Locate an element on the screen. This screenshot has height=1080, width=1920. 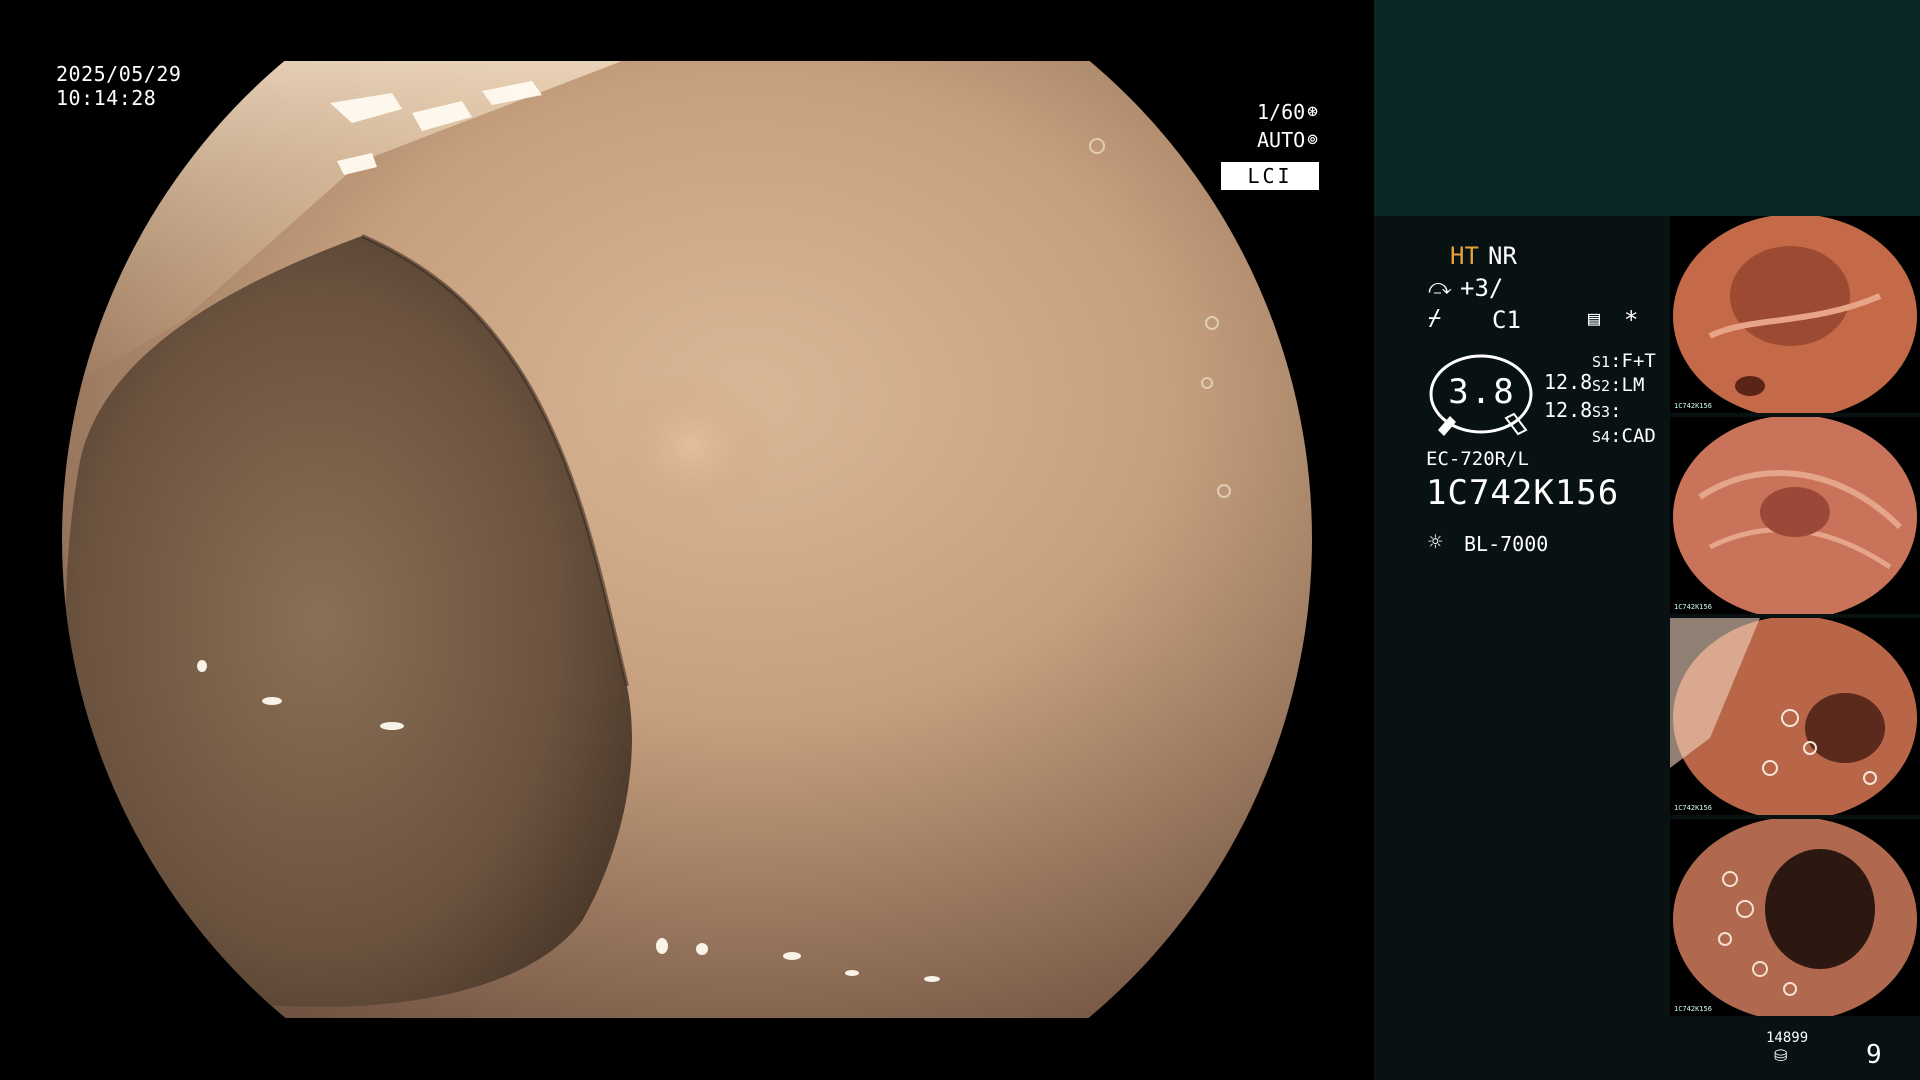
light-source-model: BL-7000 is located at coordinates (1506, 544).